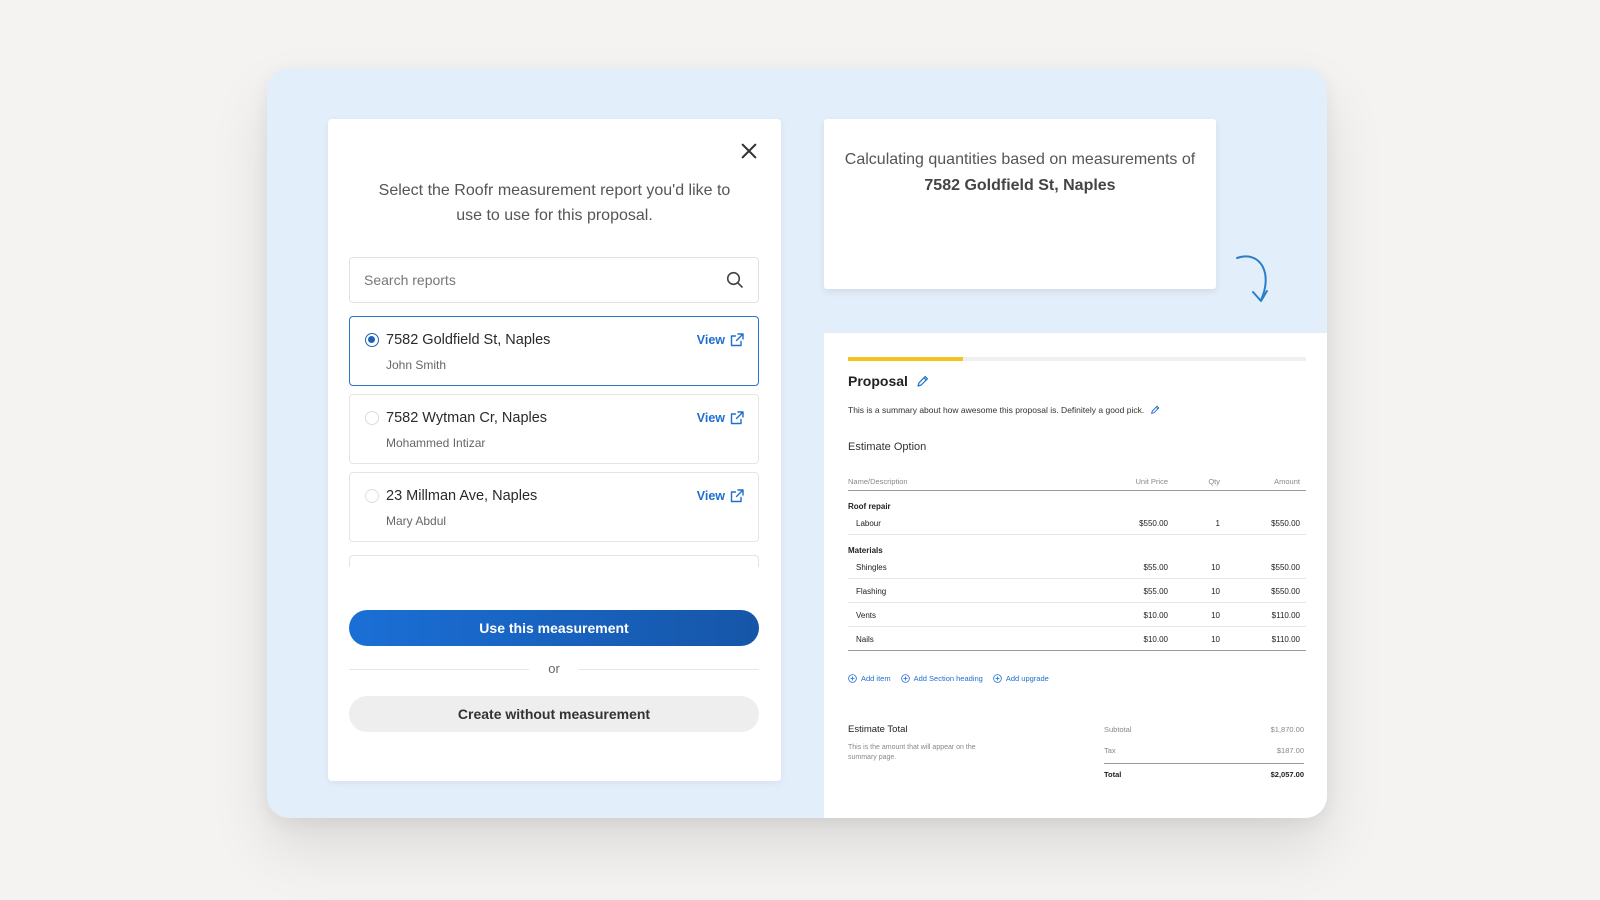  What do you see at coordinates (871, 567) in the screenshot?
I see `cell-name: Shingles` at bounding box center [871, 567].